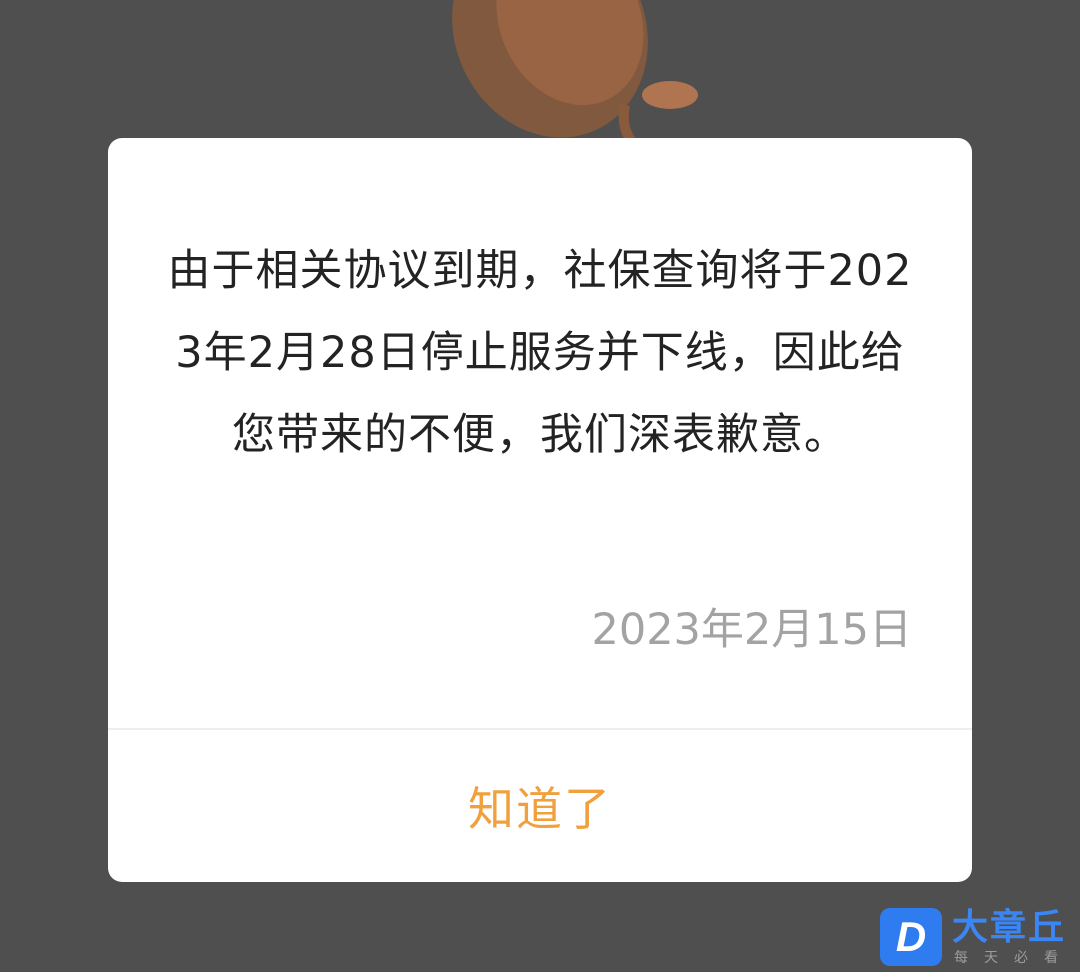 The width and height of the screenshot is (1080, 972). What do you see at coordinates (575, 74) in the screenshot?
I see `orange-dish-illustration` at bounding box center [575, 74].